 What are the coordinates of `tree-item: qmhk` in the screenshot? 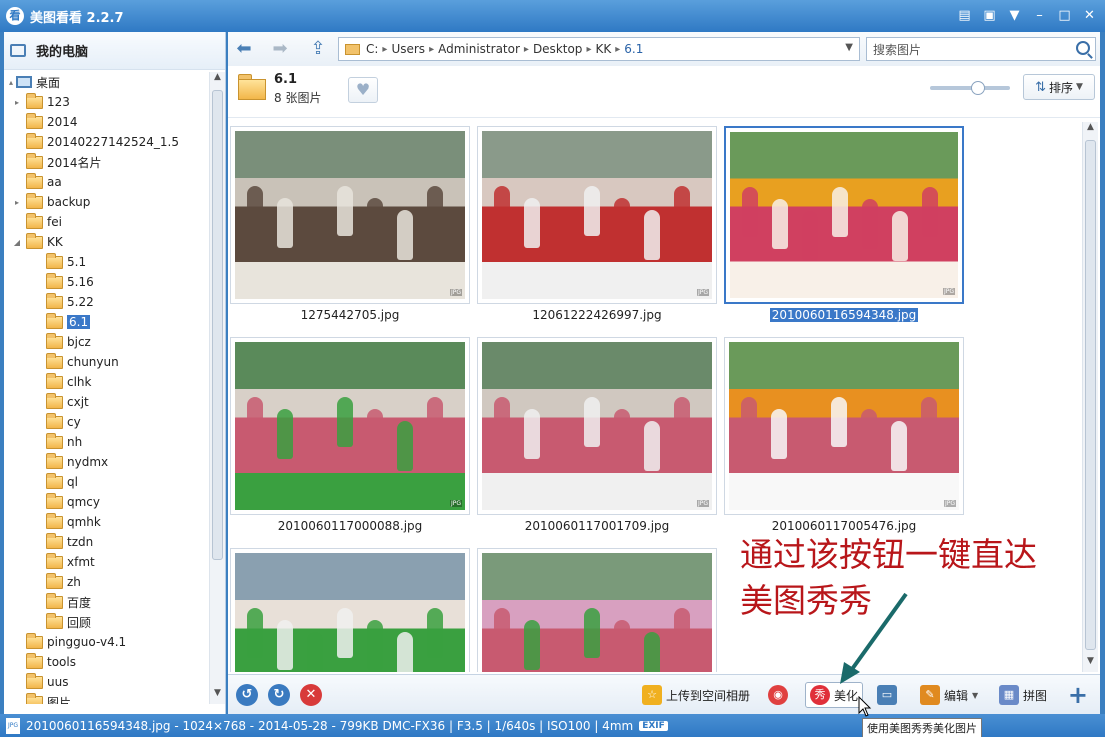 It's located at (66, 522).